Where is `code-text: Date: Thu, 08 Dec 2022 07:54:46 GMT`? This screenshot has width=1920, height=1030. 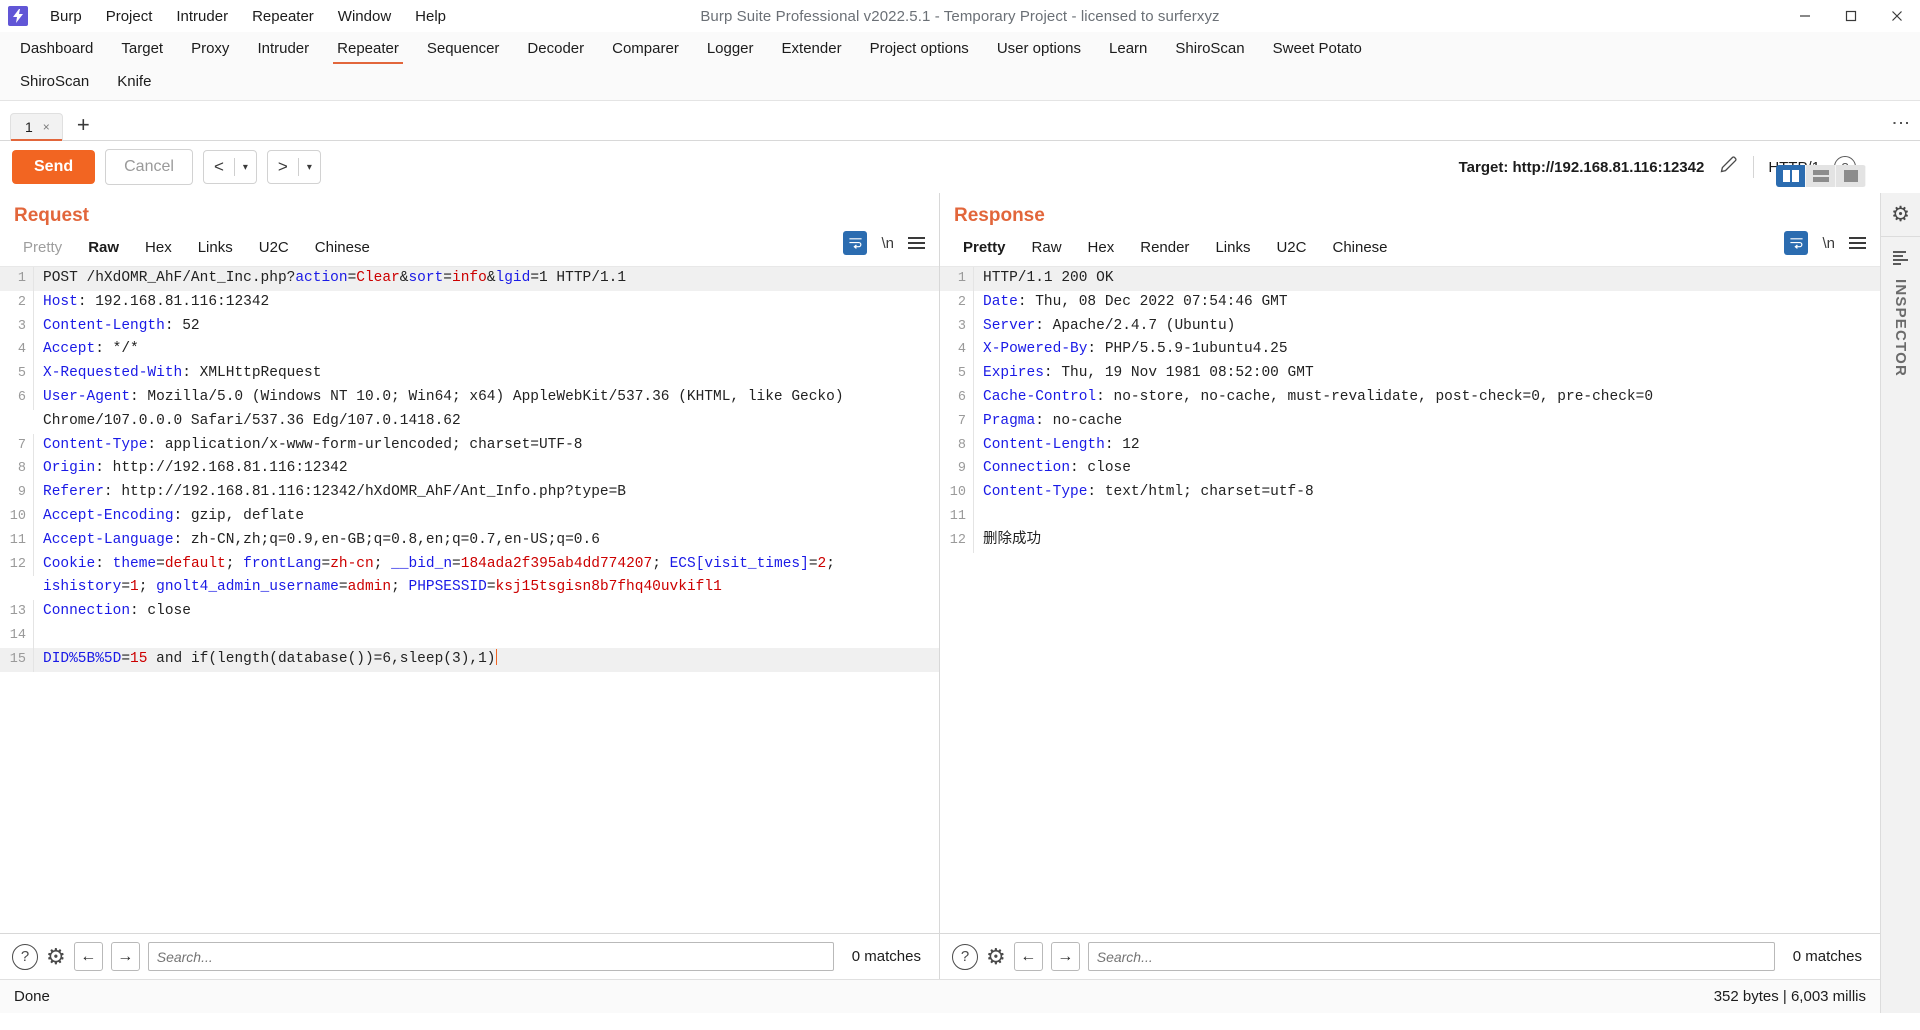
code-text: Date: Thu, 08 Dec 2022 07:54:46 GMT is located at coordinates (1427, 303).